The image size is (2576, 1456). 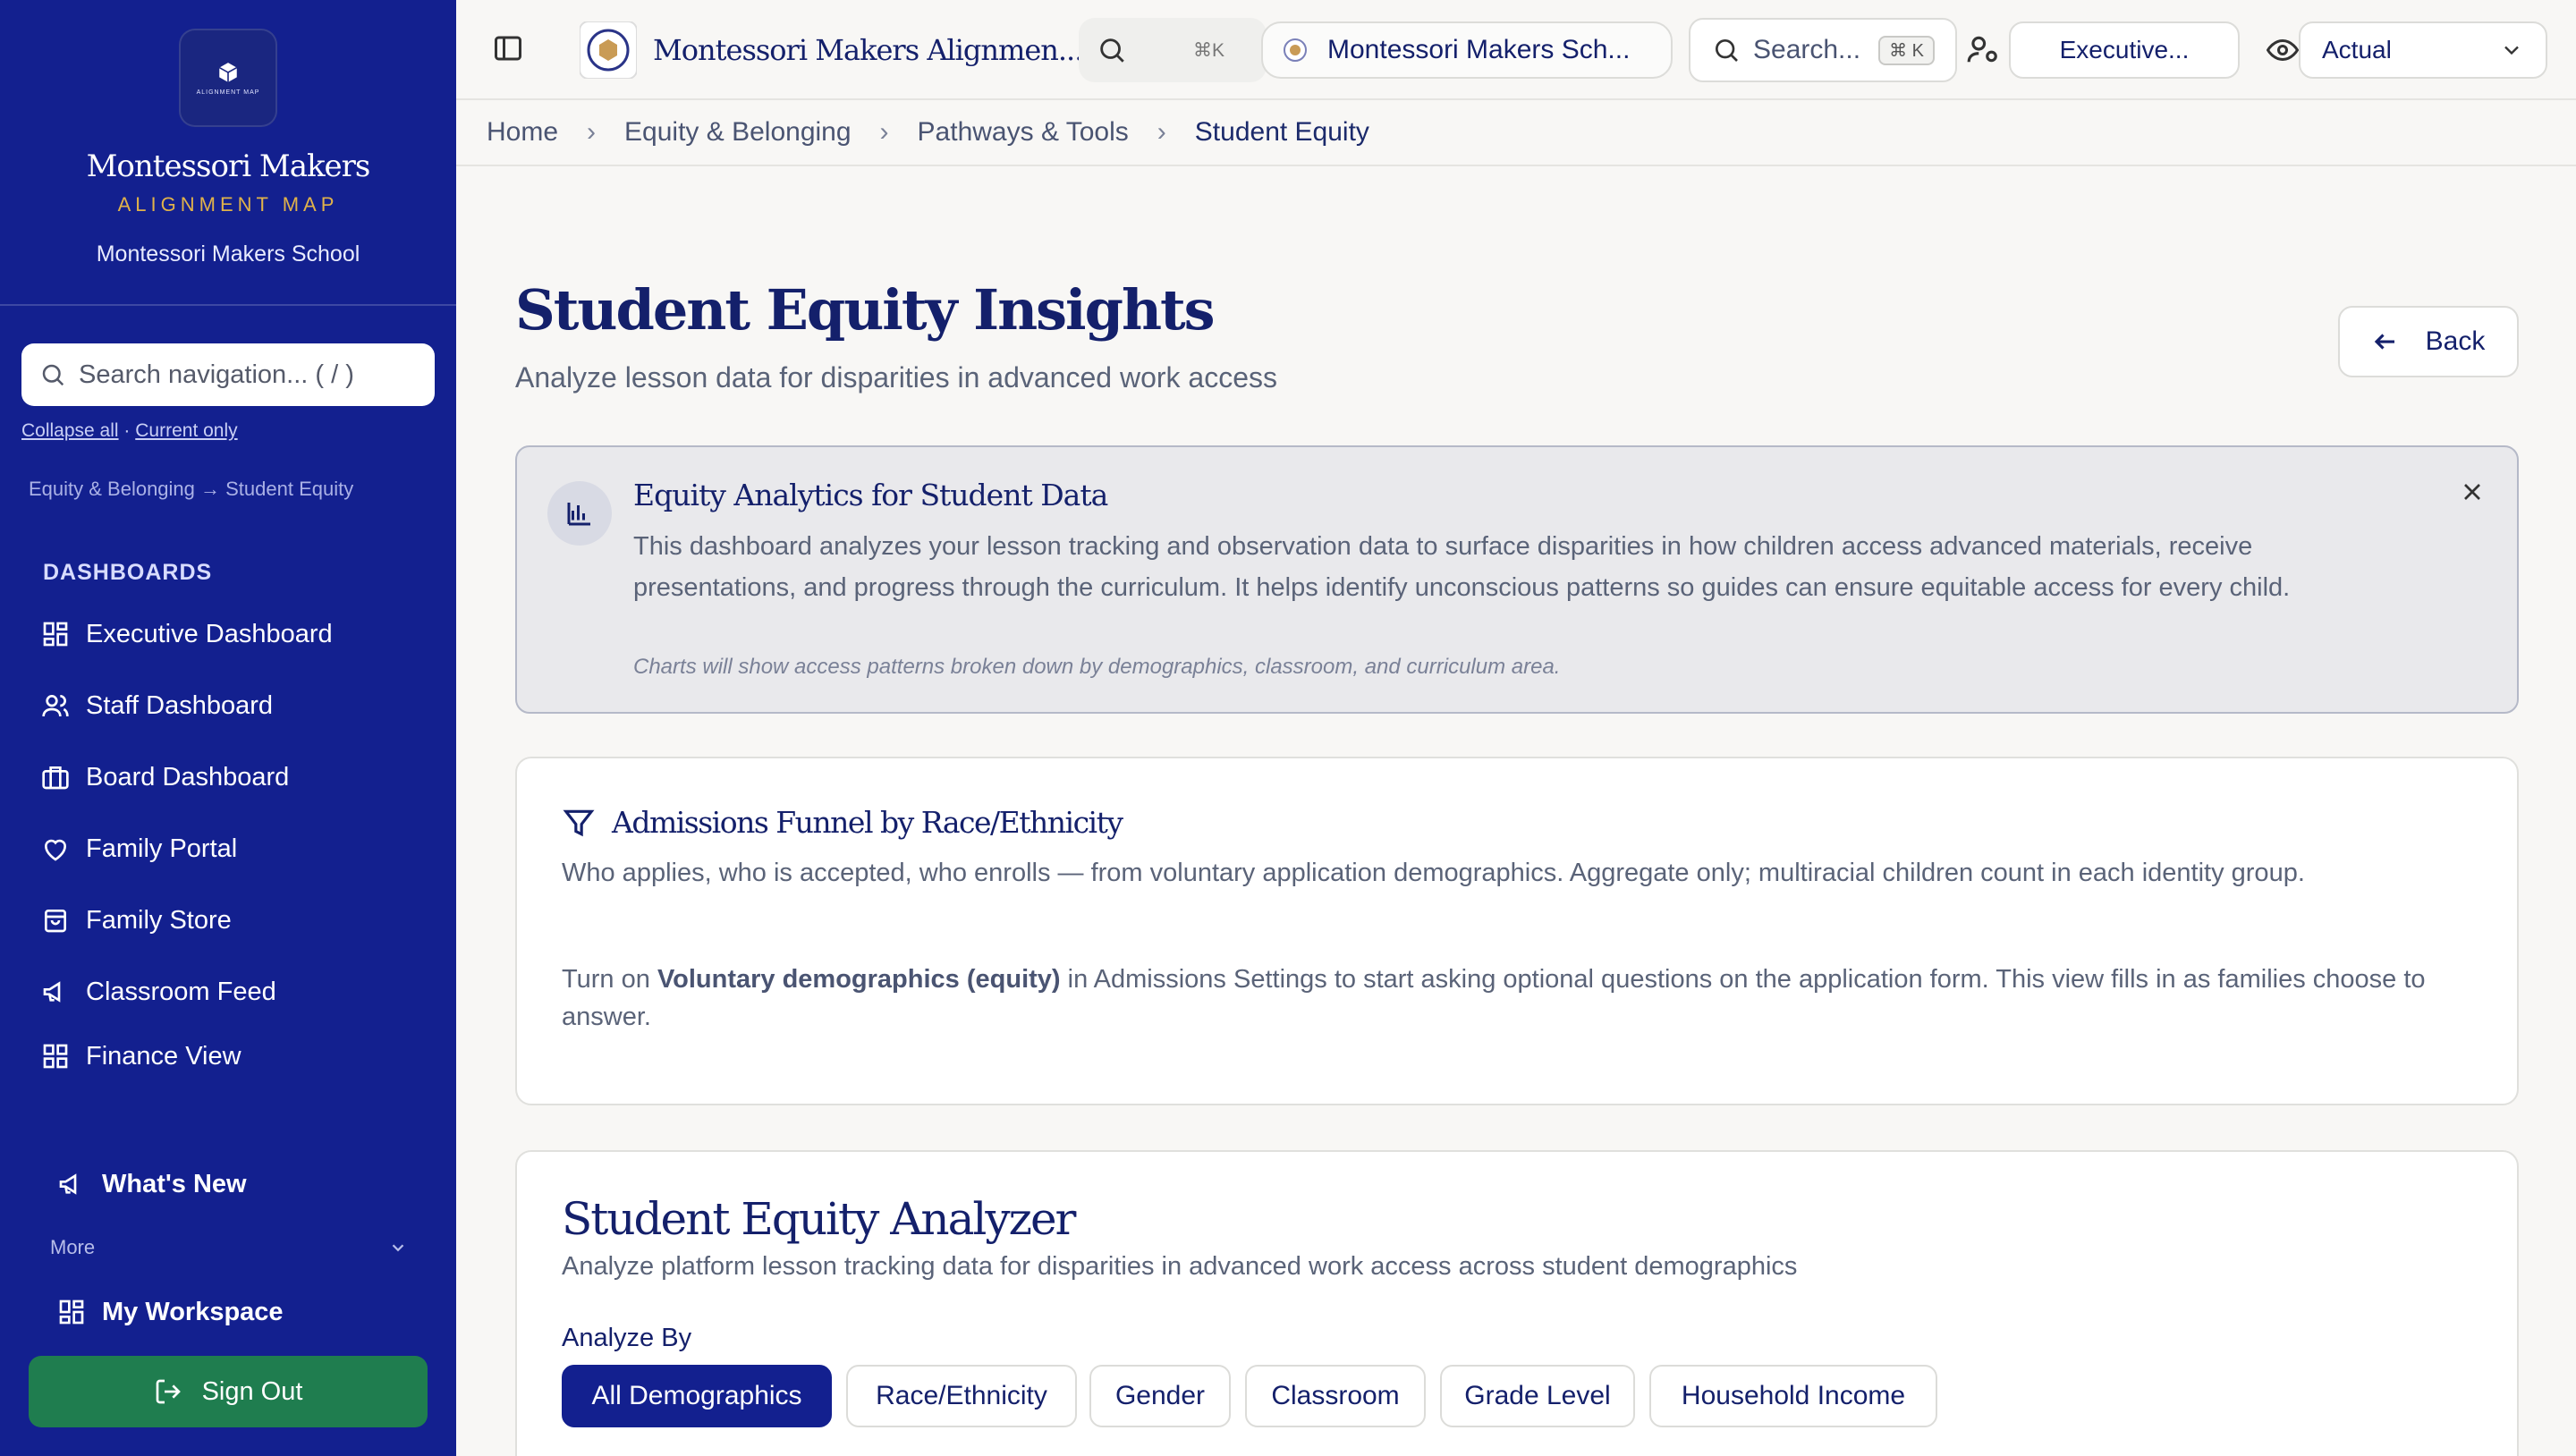 I want to click on sidebar-item-classroom-feed: Classroom Feed, so click(x=158, y=991).